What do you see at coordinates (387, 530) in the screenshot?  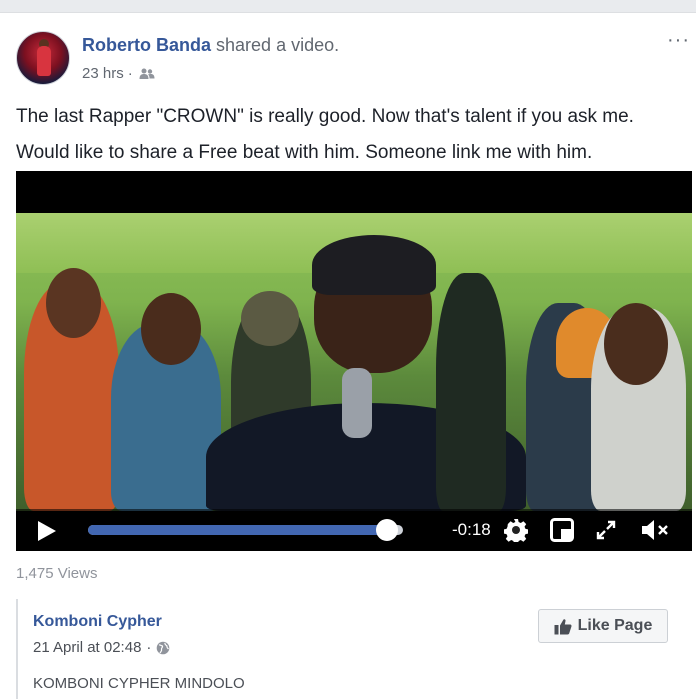 I see `progress-handle` at bounding box center [387, 530].